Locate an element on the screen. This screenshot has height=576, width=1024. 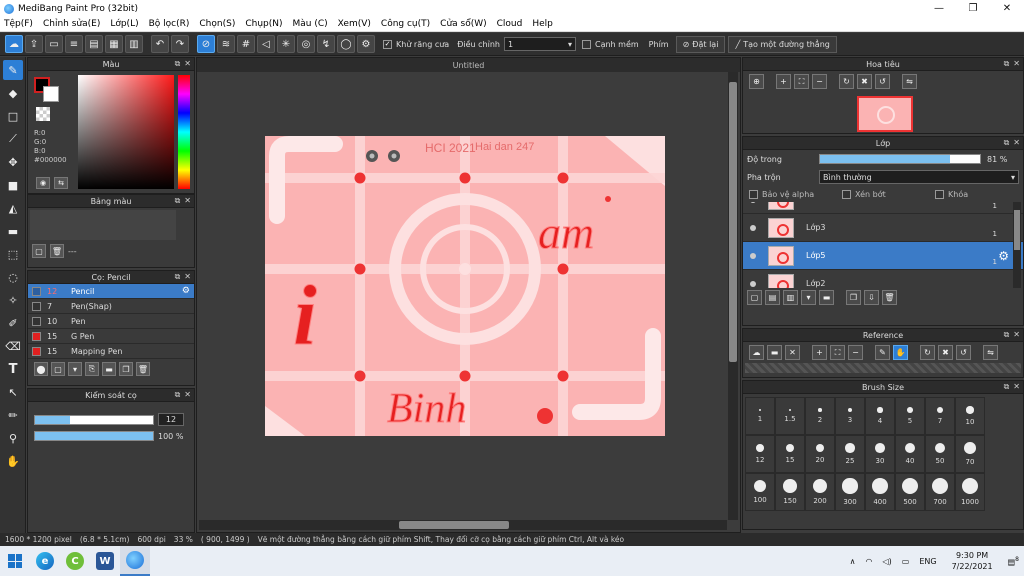
ref-zoom-in-icon: + is located at coordinates (819, 352).